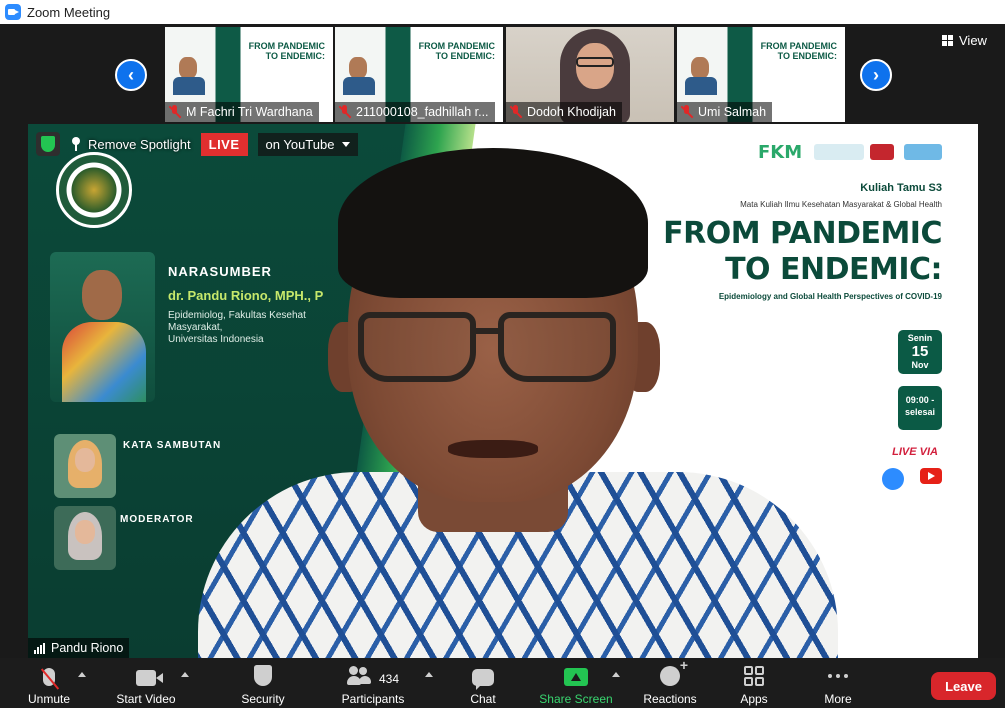 The width and height of the screenshot is (1005, 708). I want to click on reactions-button: Reactions, so click(670, 682).